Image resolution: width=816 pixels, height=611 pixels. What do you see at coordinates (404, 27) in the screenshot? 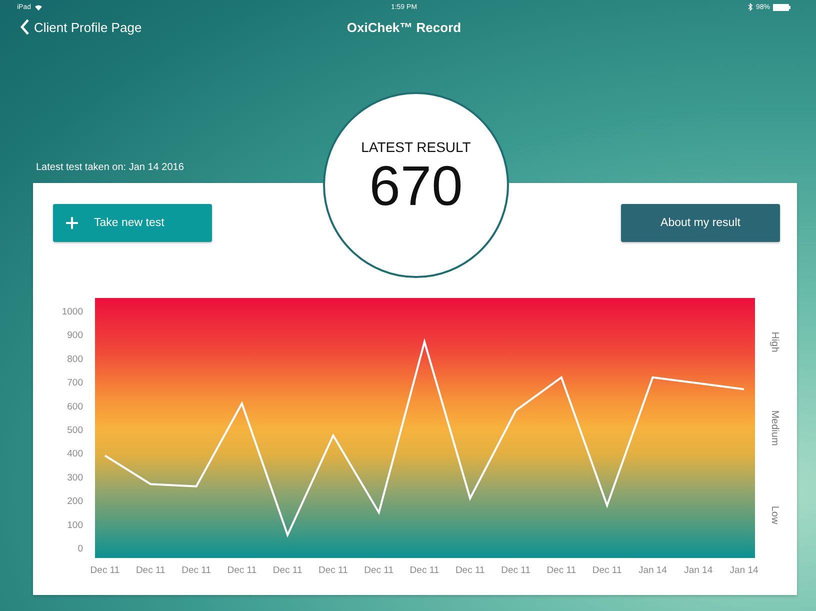
I see `page-title: OxiChek™ Record` at bounding box center [404, 27].